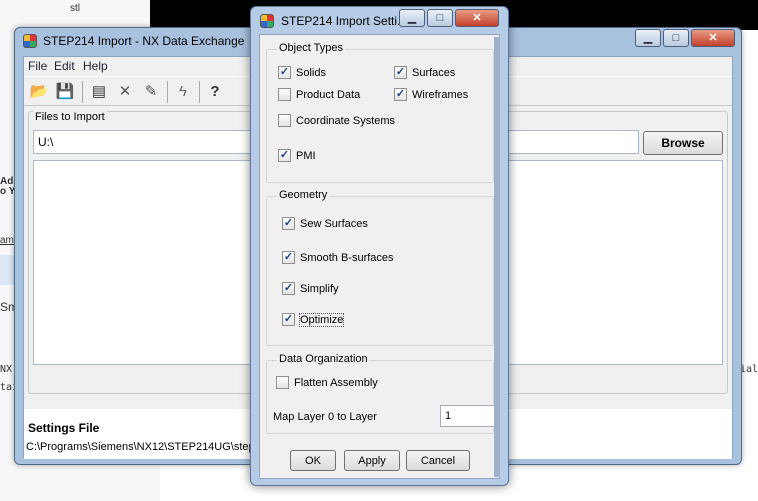 The height and width of the screenshot is (501, 758). What do you see at coordinates (325, 417) in the screenshot?
I see `map-layer-label: Map Layer 0 to Layer` at bounding box center [325, 417].